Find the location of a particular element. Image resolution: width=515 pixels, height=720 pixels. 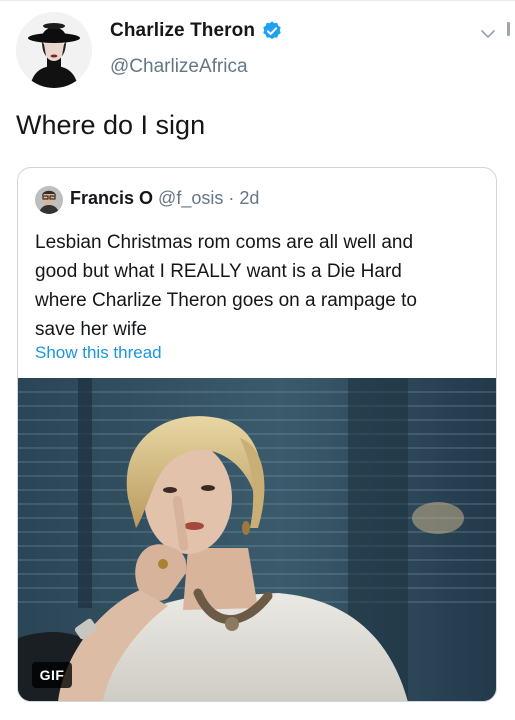

quoted-author-handle: @f_osis is located at coordinates (190, 198).